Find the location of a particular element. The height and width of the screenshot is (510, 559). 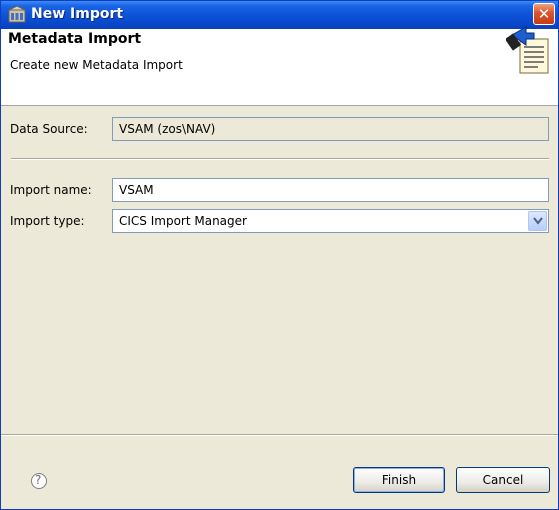

chevron-down-icon is located at coordinates (538, 221).